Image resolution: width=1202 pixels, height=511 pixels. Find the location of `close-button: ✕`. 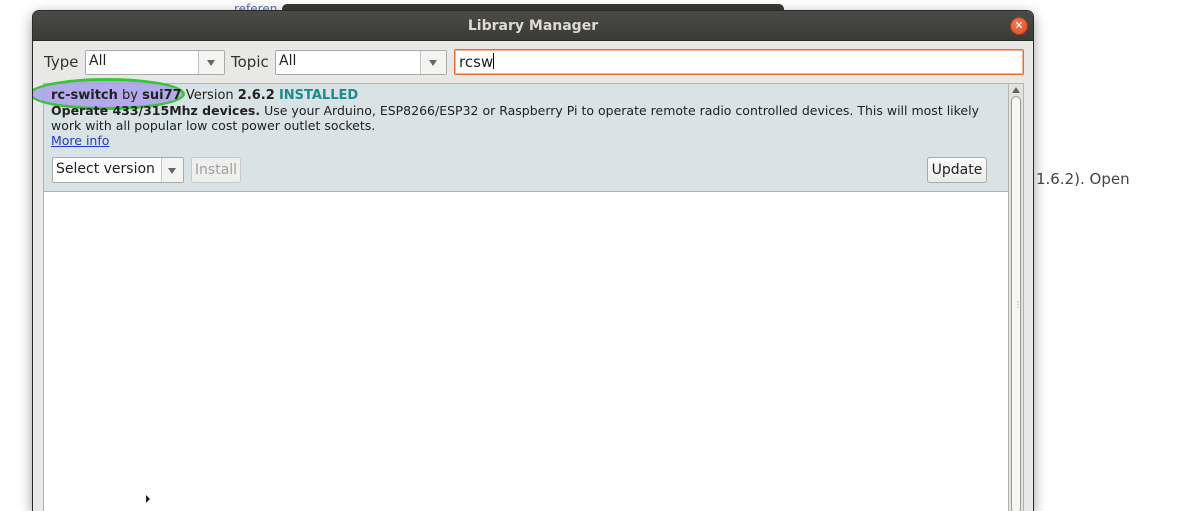

close-button: ✕ is located at coordinates (1019, 26).